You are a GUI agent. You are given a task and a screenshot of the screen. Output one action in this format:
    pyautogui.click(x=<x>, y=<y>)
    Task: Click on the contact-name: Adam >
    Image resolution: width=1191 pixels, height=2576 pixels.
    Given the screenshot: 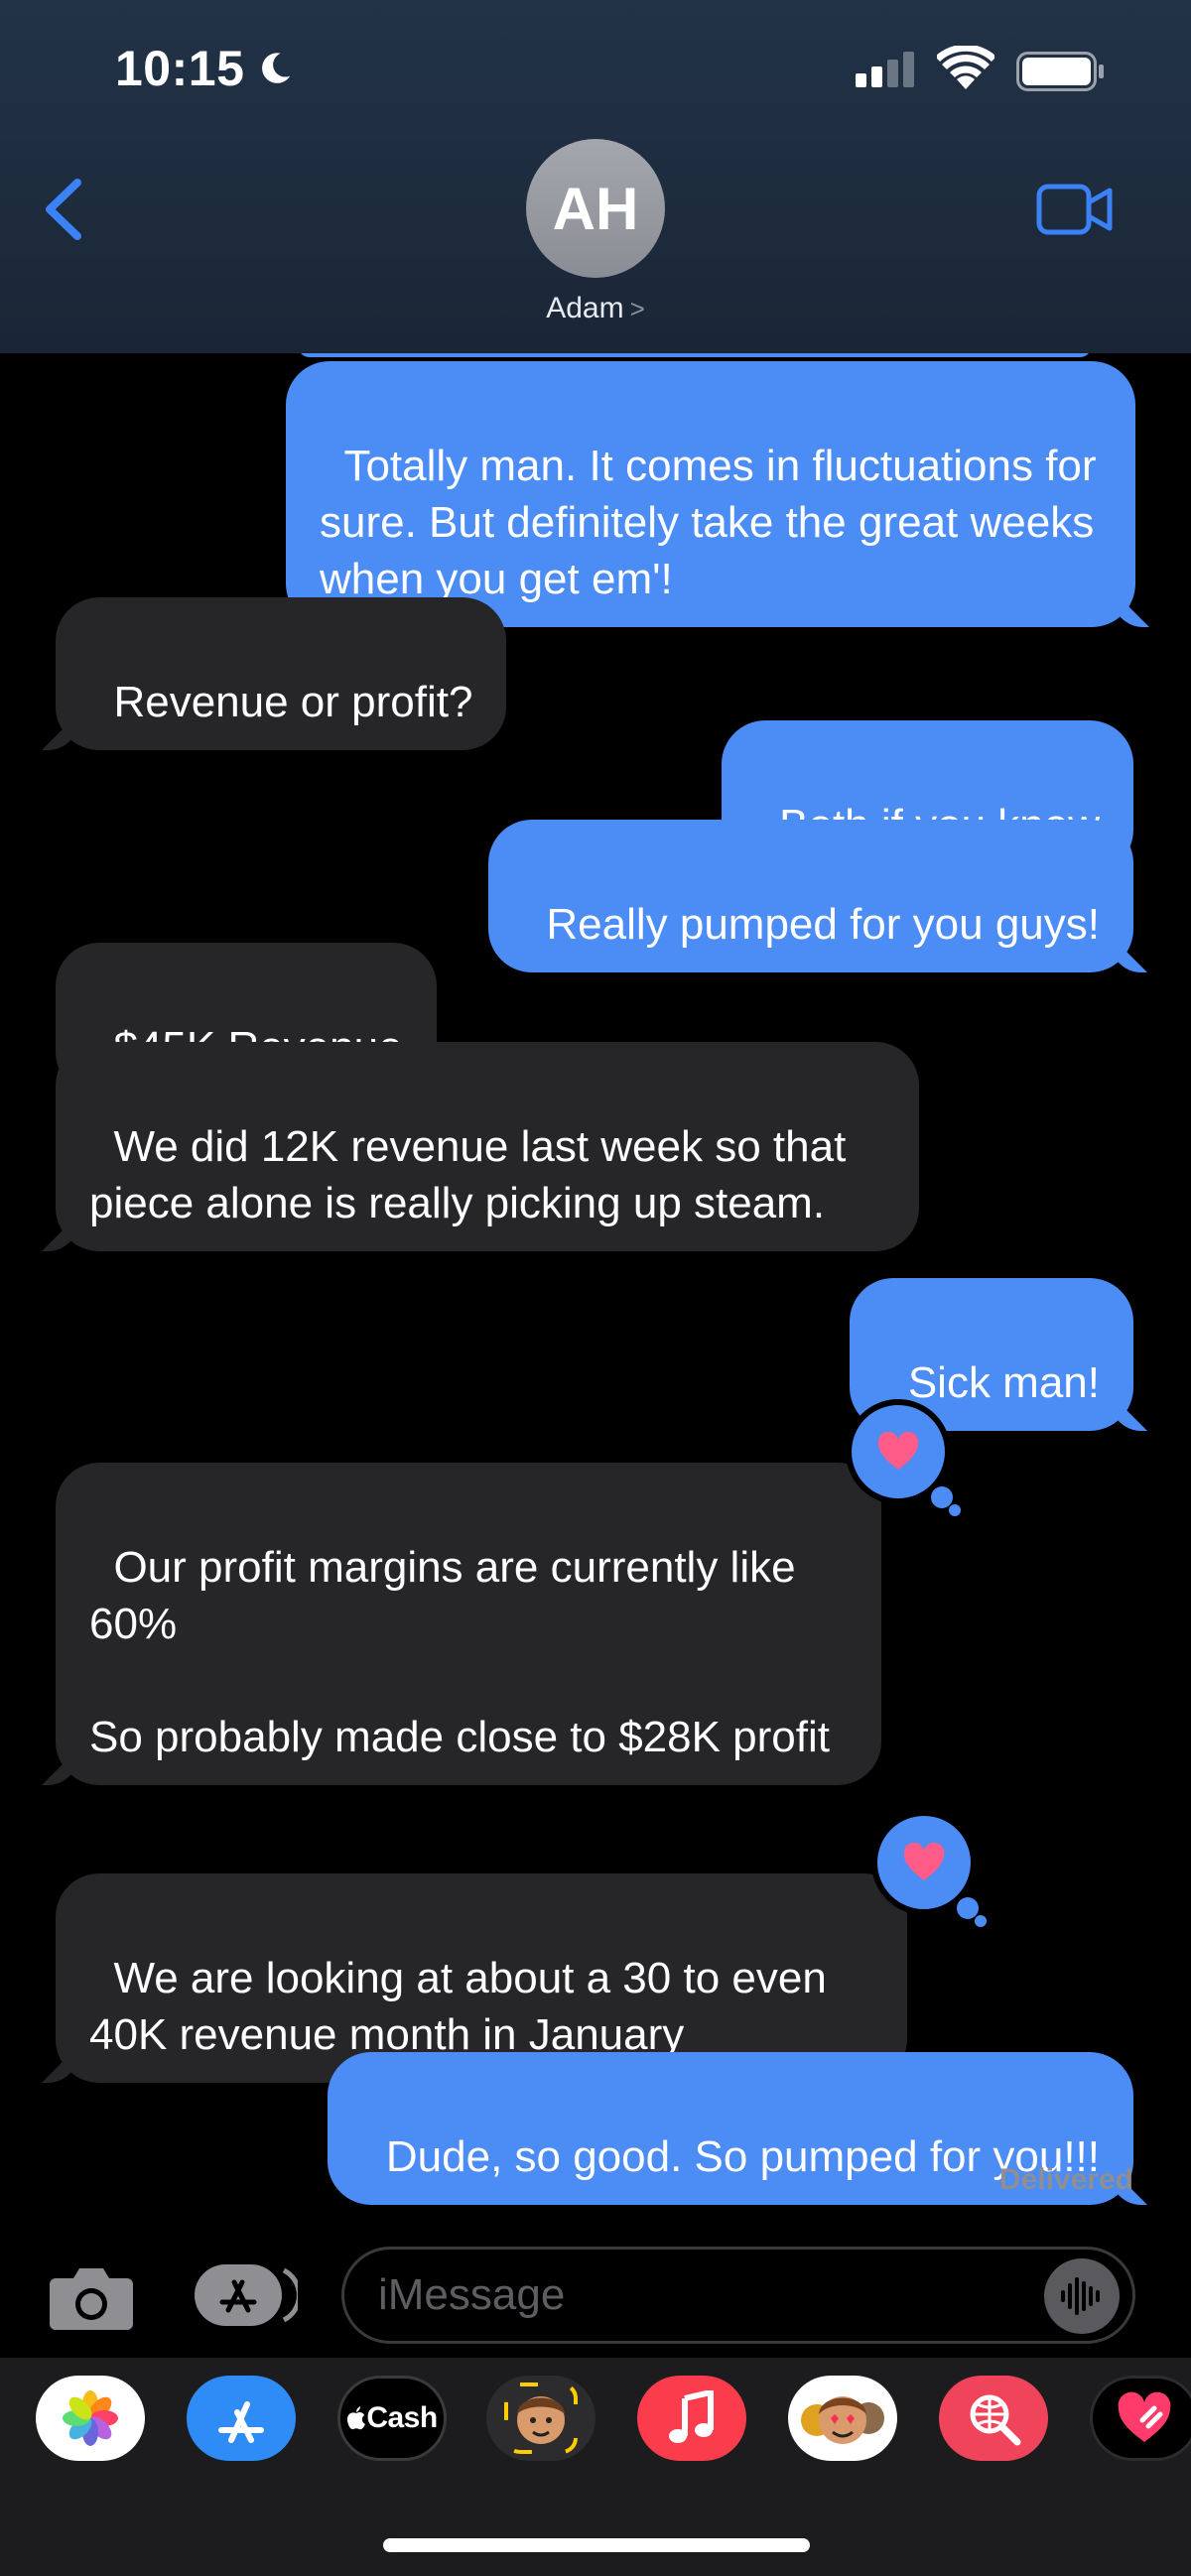 What is the action you would take?
    pyautogui.click(x=595, y=309)
    